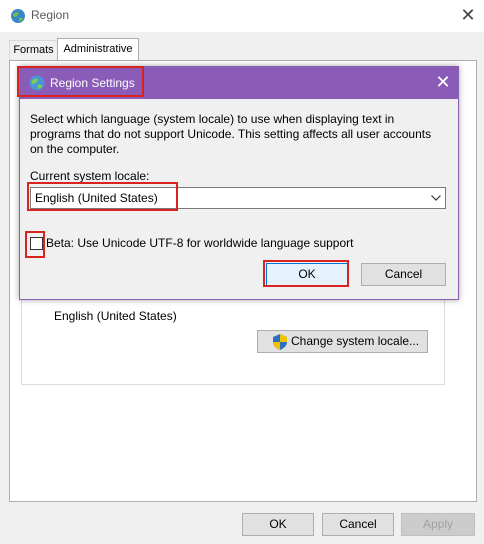 Image resolution: width=484 pixels, height=544 pixels. I want to click on chevron-down-icon, so click(436, 198).